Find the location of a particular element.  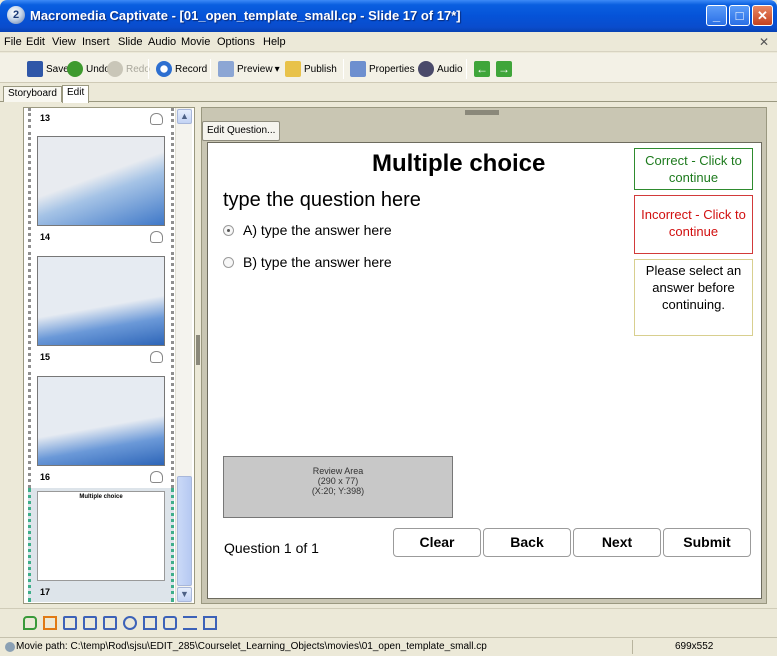

slide-number: 14 is located at coordinates (45, 237).